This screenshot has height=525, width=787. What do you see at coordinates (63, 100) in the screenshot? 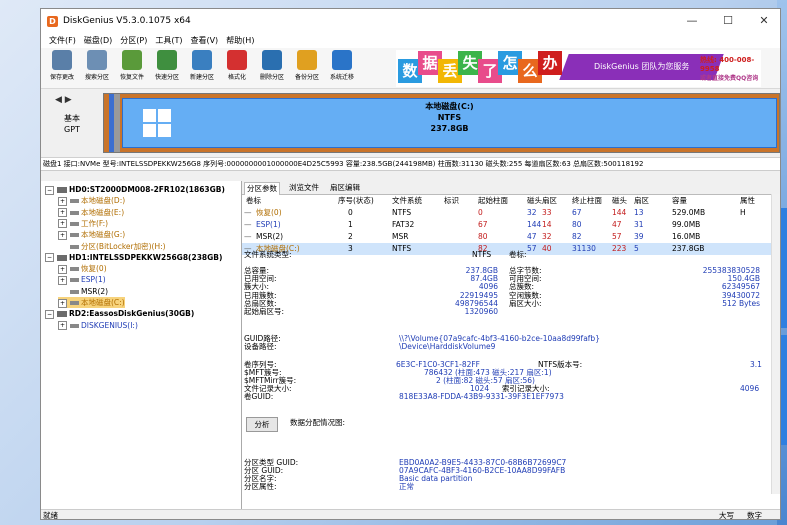
I see `disk-nav-arrows: ◀ ▶` at bounding box center [63, 100].